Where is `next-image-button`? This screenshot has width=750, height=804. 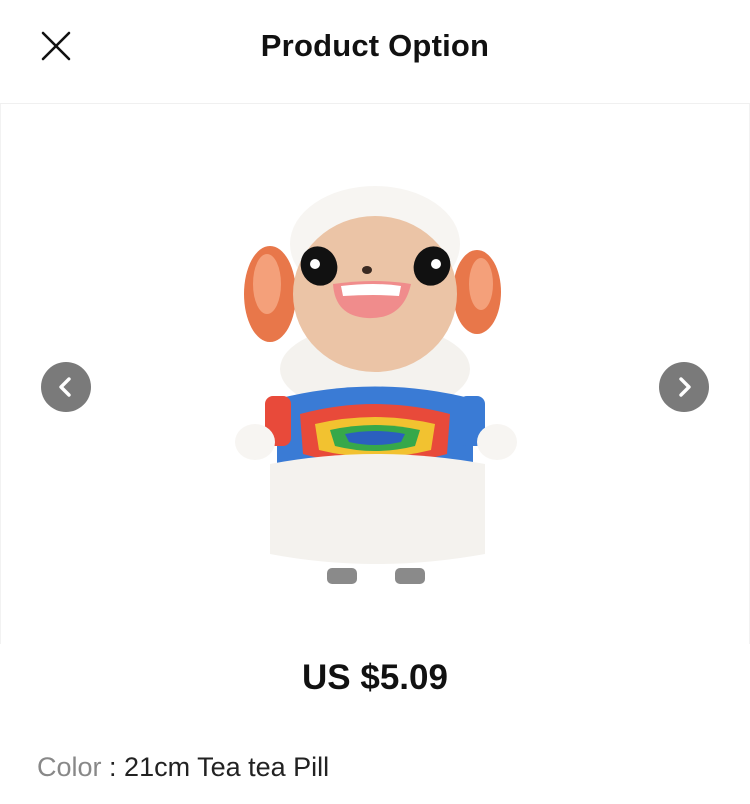
next-image-button is located at coordinates (684, 387).